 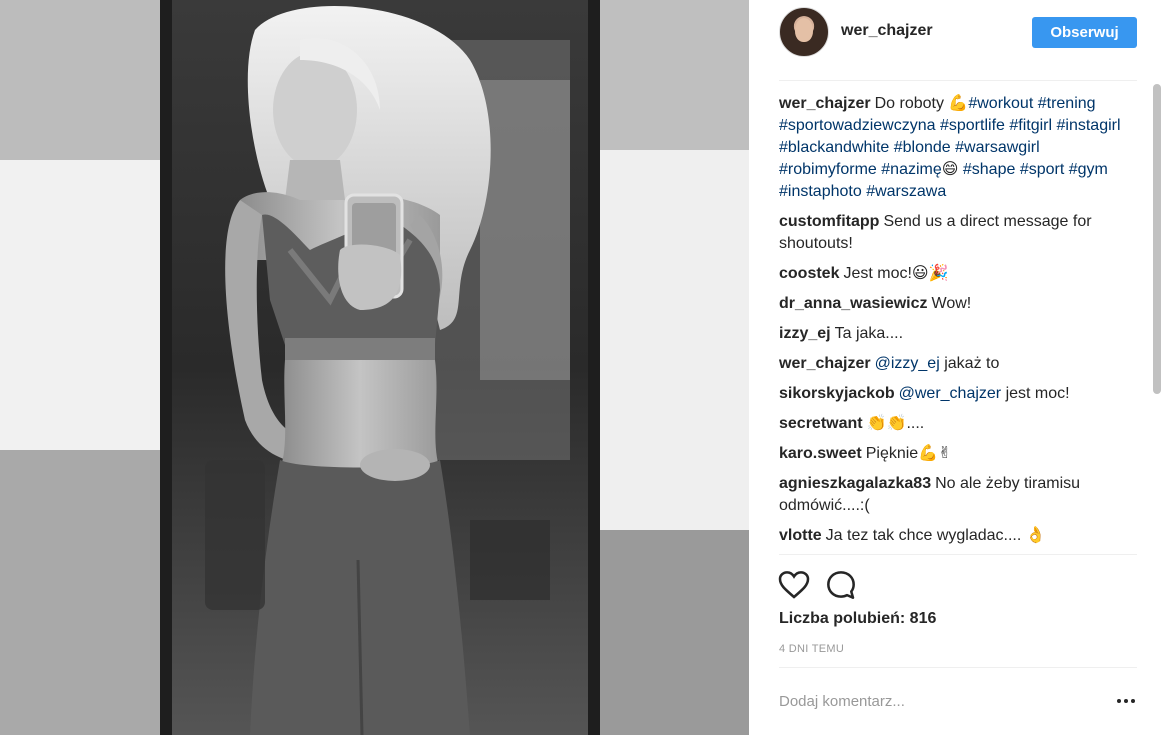 I want to click on comment-text: jest moc!, so click(x=1035, y=393).